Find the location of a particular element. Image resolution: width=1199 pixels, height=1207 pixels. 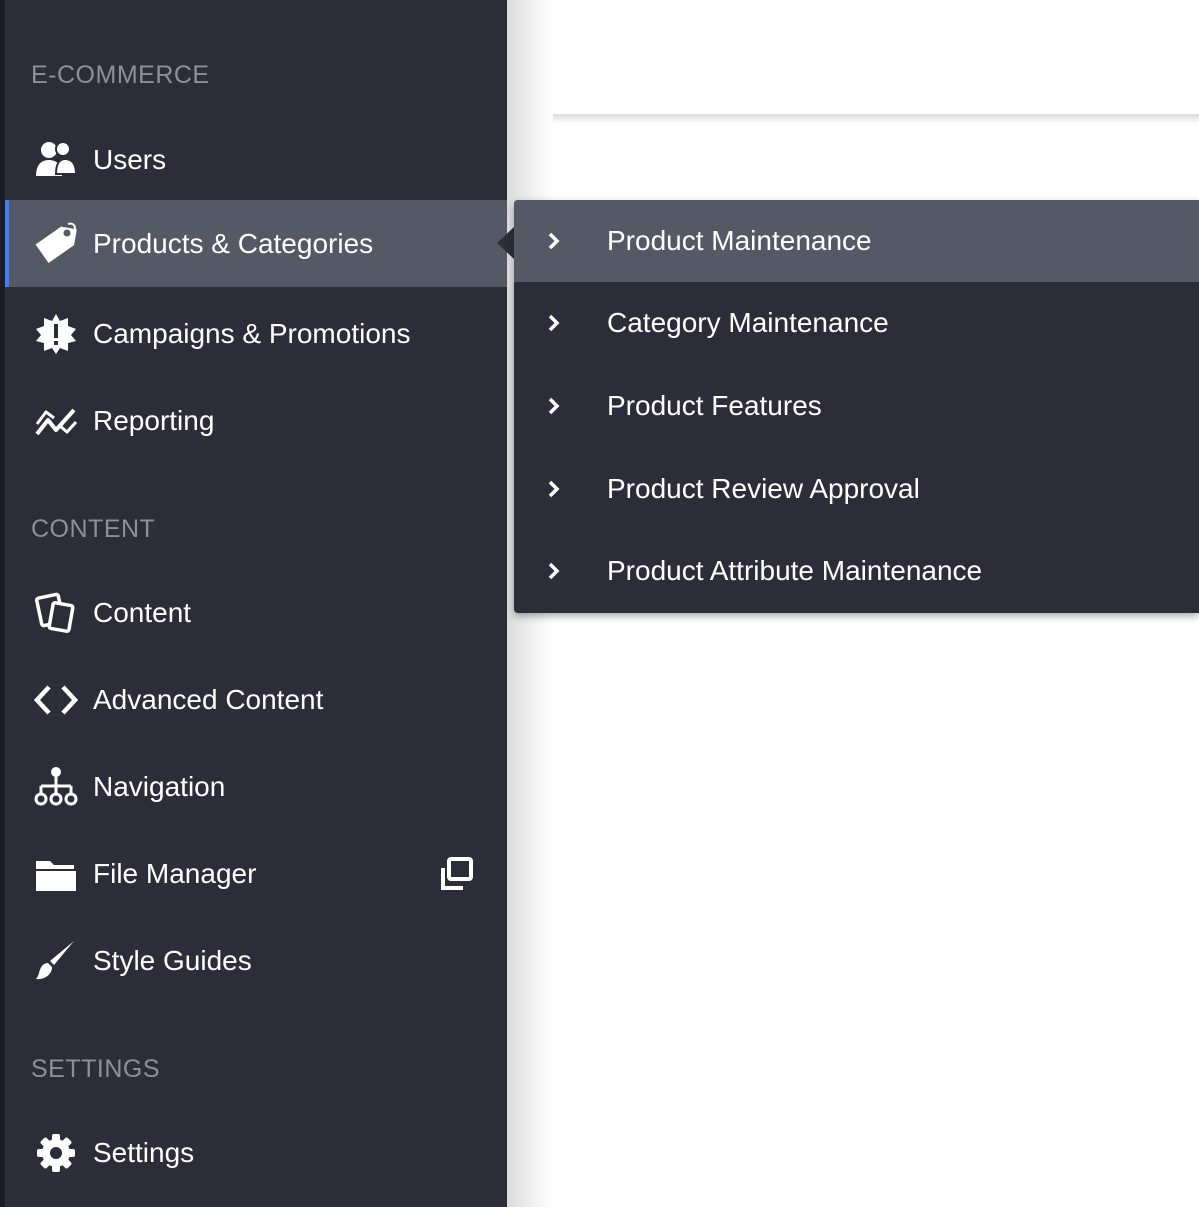

sidebar-item-label: File Manager is located at coordinates (175, 873).